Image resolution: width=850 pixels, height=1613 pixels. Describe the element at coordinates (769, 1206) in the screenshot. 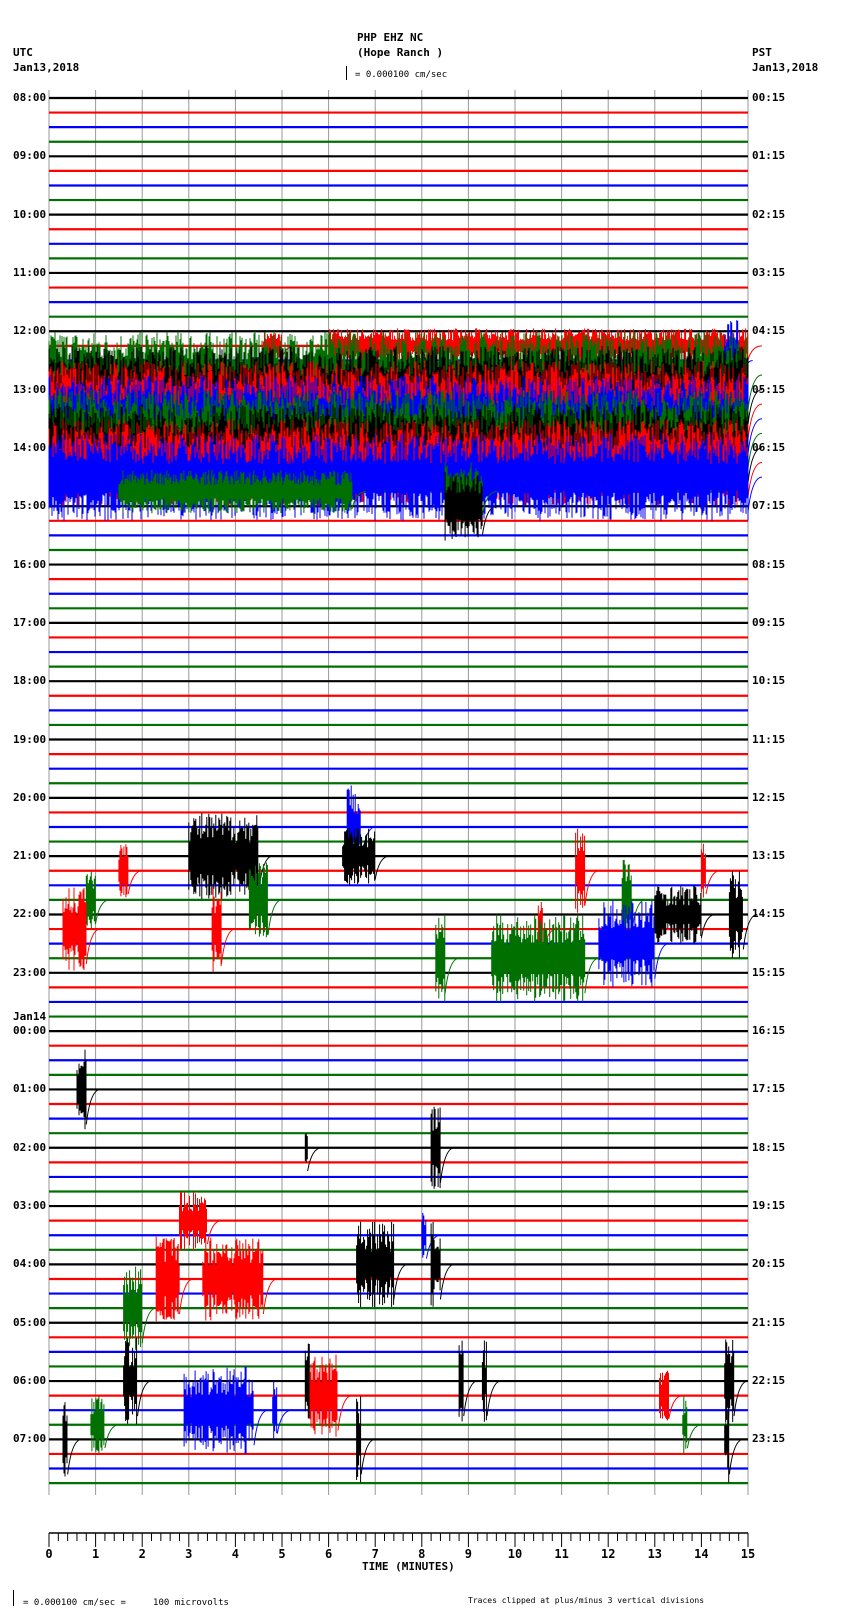

I see `pst-hour-label: 19:15` at that location.